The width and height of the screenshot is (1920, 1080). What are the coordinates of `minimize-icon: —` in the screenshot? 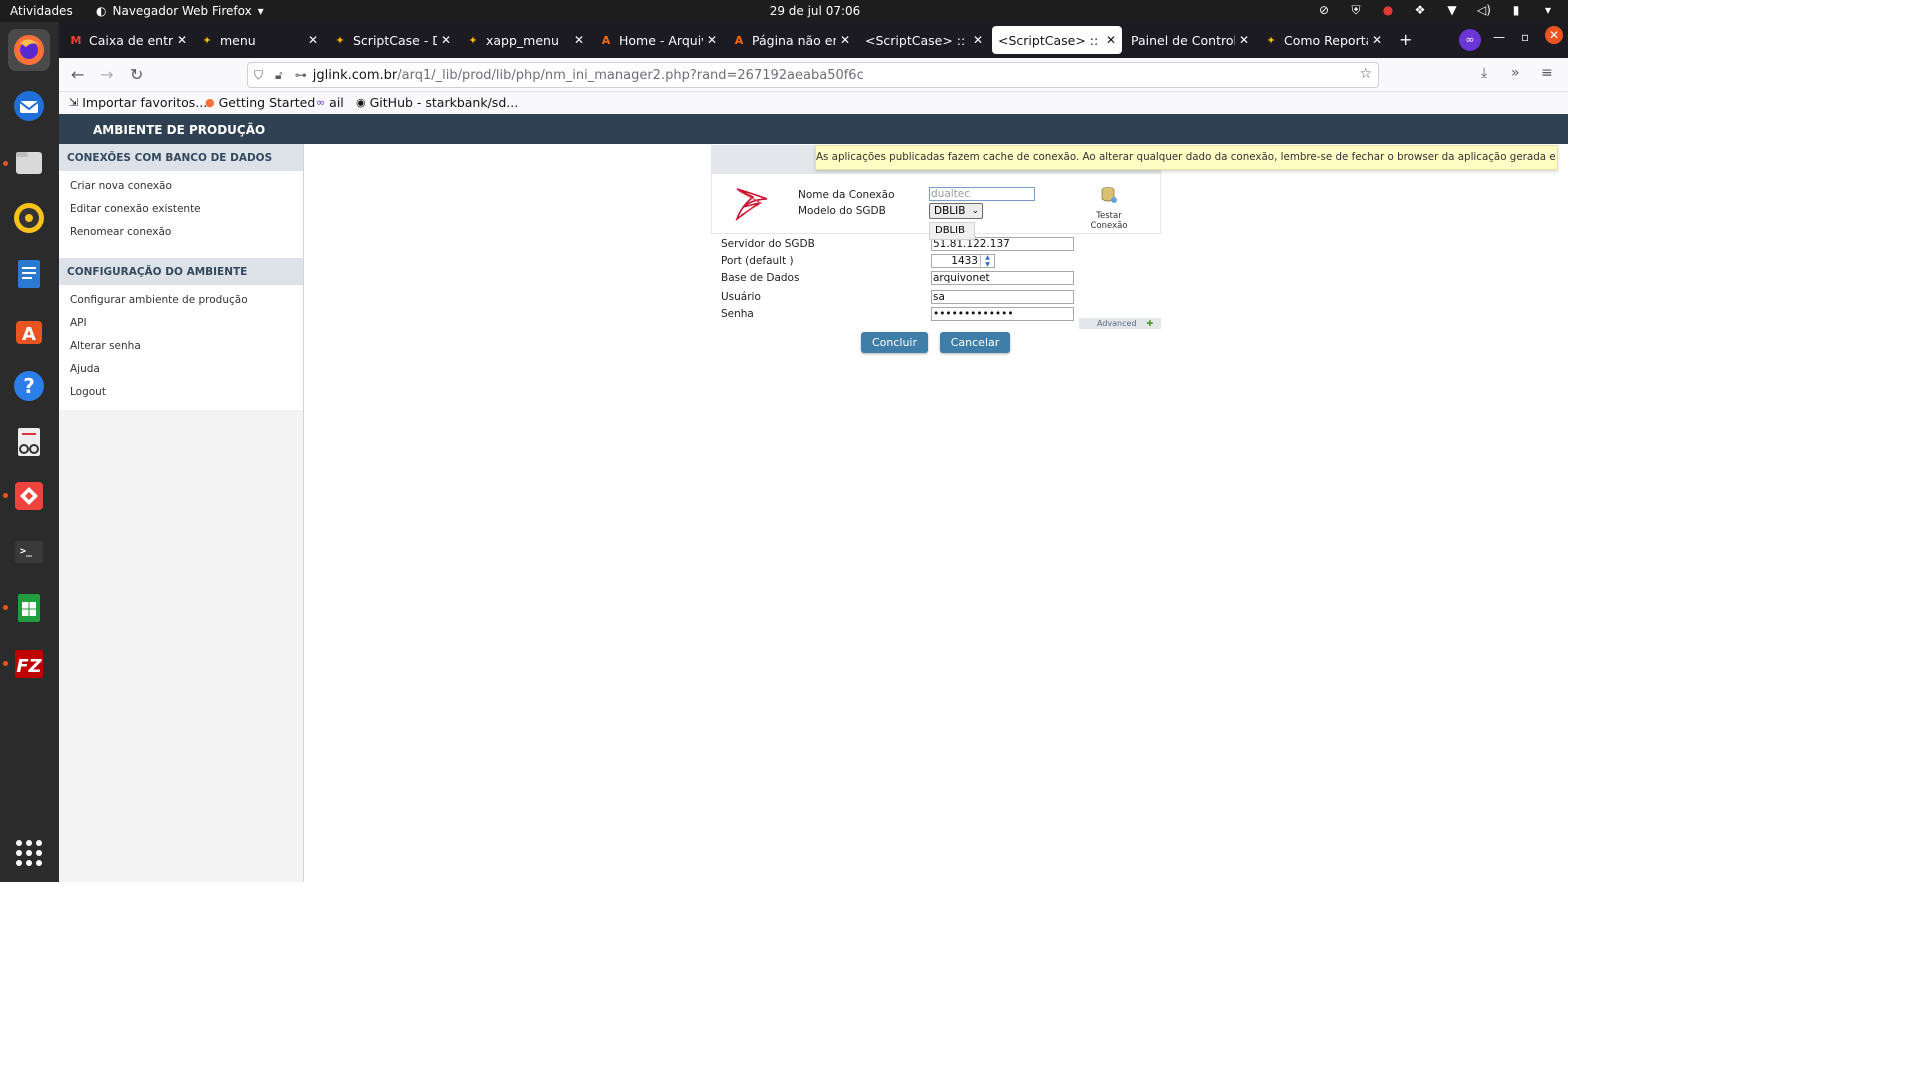 It's located at (1499, 37).